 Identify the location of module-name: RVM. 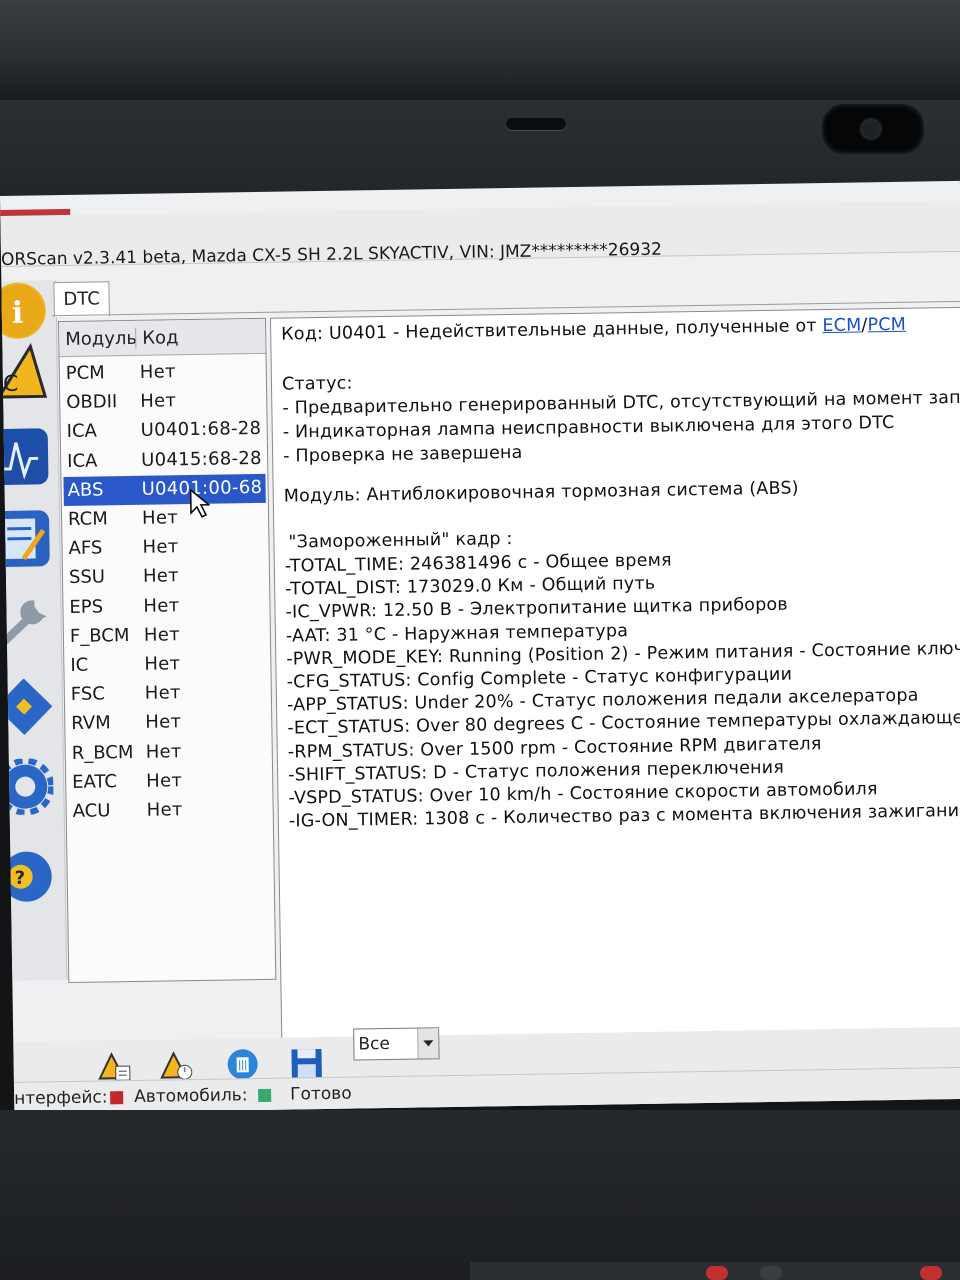
(91, 723).